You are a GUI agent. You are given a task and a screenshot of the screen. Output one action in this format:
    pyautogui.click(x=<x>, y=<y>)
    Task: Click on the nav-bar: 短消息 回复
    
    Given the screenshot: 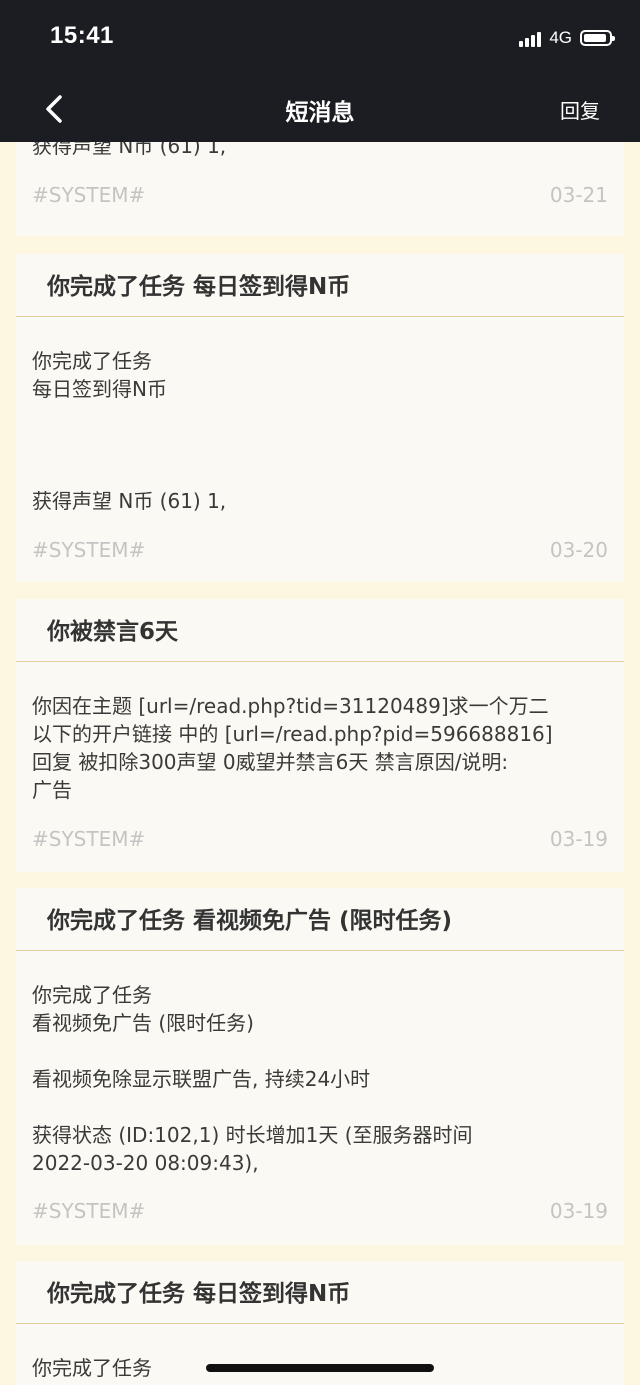 What is the action you would take?
    pyautogui.click(x=320, y=108)
    